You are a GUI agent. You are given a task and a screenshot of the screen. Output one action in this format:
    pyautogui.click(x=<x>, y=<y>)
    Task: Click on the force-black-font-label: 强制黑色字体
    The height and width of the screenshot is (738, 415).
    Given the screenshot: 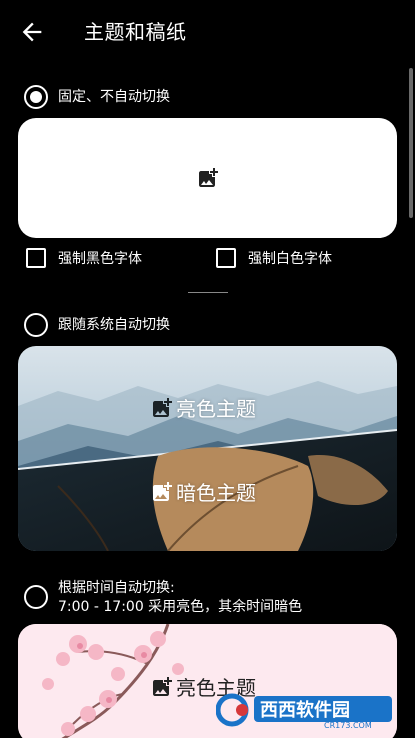 What is the action you would take?
    pyautogui.click(x=100, y=259)
    